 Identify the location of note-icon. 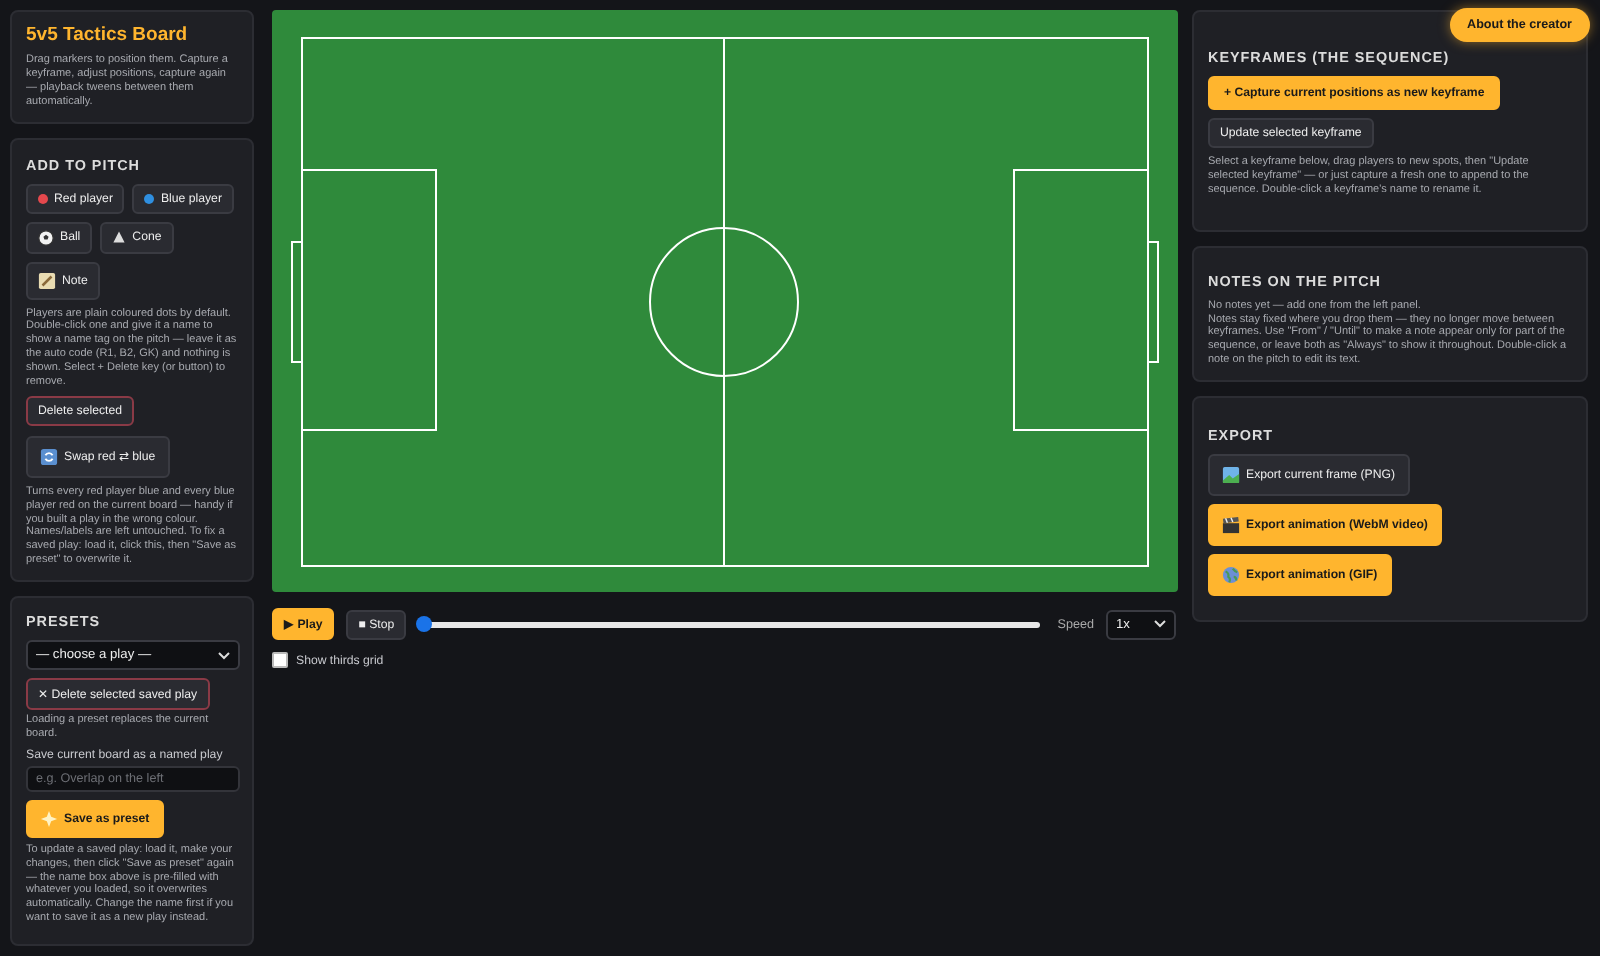
(47, 280).